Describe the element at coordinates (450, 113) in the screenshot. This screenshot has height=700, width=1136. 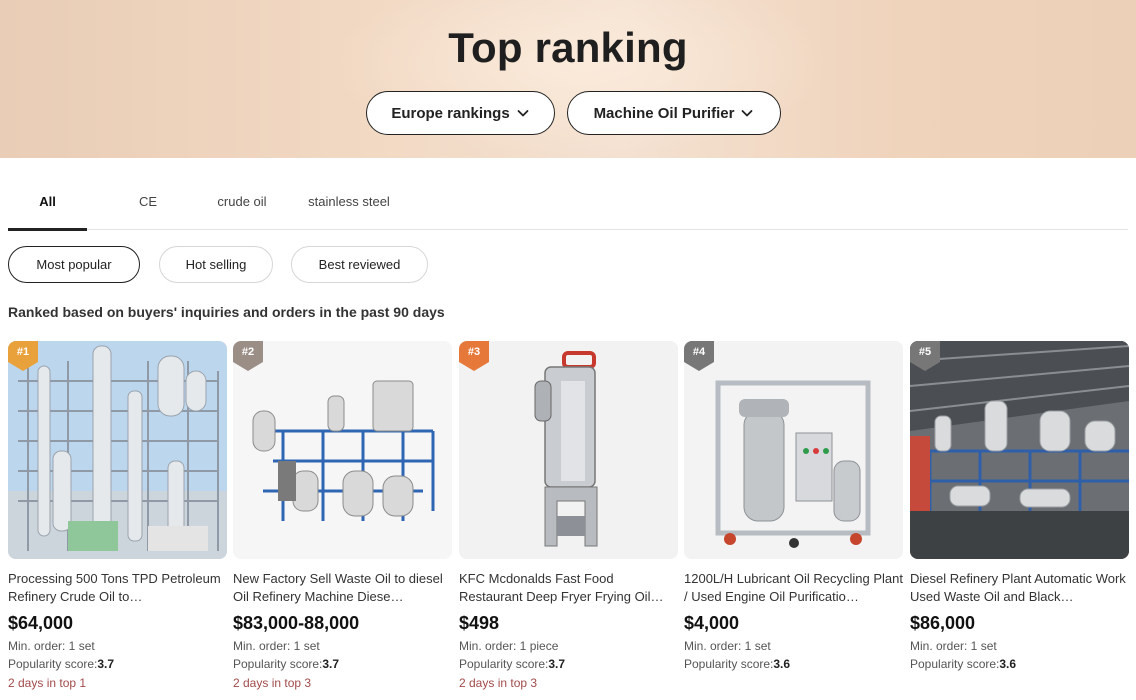
I see `region-dropdown-label: Europe rankings` at that location.